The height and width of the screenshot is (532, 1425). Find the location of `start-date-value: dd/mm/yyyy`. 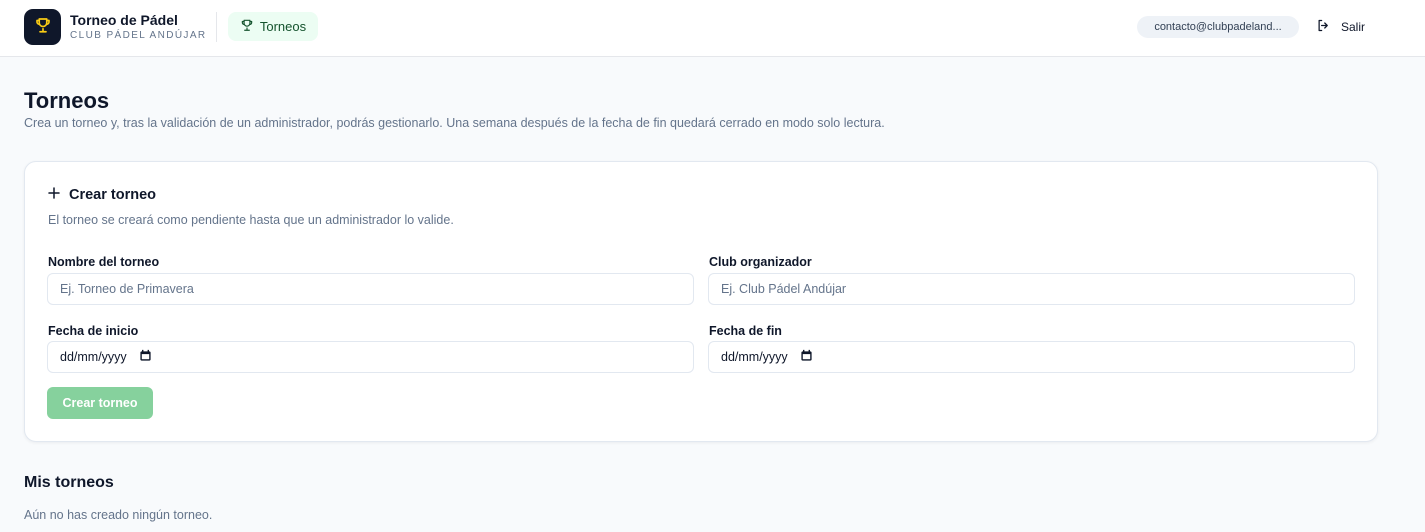

start-date-value: dd/mm/yyyy is located at coordinates (93, 357).